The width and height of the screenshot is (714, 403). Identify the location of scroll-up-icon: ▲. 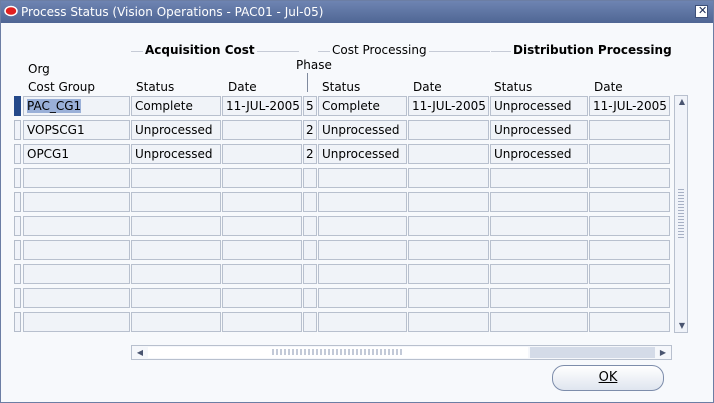
(682, 102).